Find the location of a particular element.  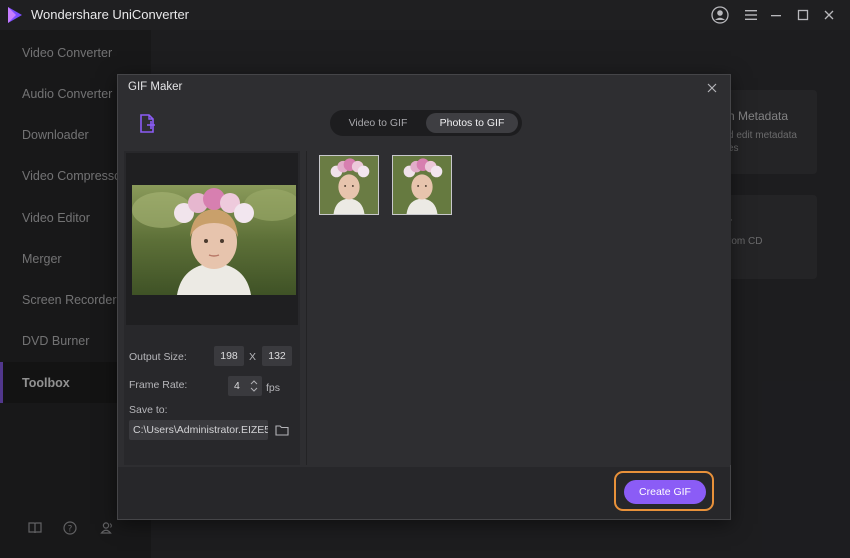

preview-image is located at coordinates (214, 240).